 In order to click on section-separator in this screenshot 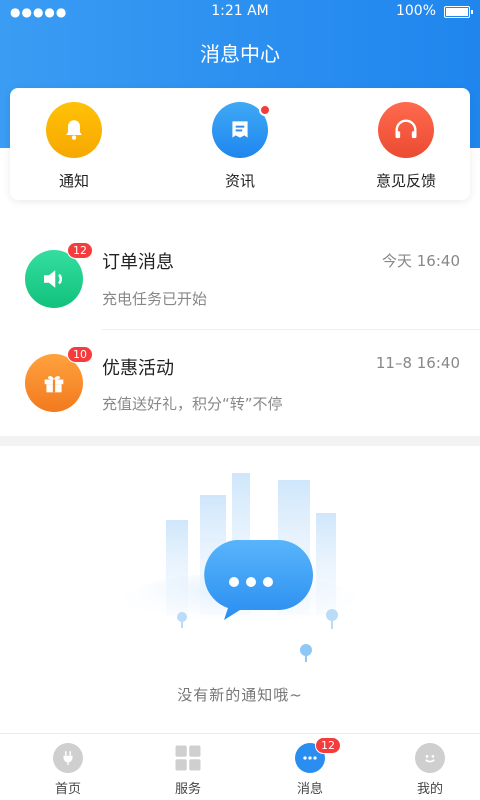, I will do `click(240, 441)`.